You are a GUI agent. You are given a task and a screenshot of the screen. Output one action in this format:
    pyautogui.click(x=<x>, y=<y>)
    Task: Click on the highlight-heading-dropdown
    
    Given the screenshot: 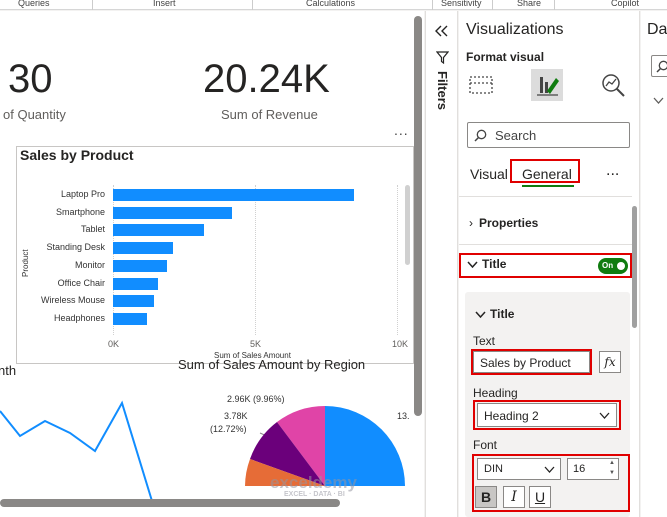 What is the action you would take?
    pyautogui.click(x=547, y=415)
    